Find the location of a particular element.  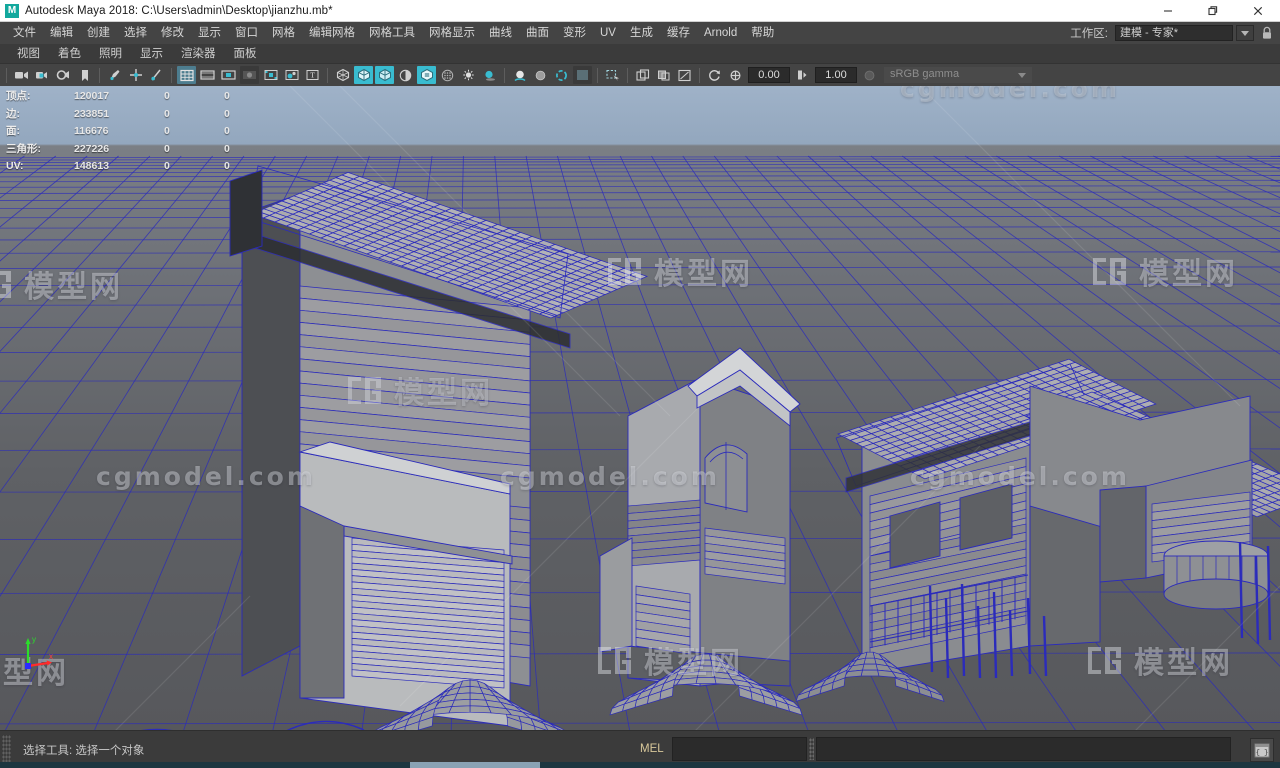

half-shade-icon is located at coordinates (405, 75).